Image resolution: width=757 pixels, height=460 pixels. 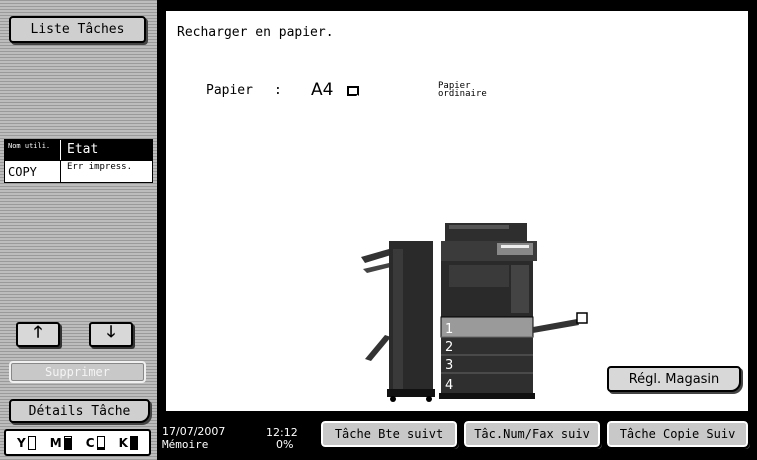 What do you see at coordinates (285, 444) in the screenshot?
I see `memory-percent: 0%` at bounding box center [285, 444].